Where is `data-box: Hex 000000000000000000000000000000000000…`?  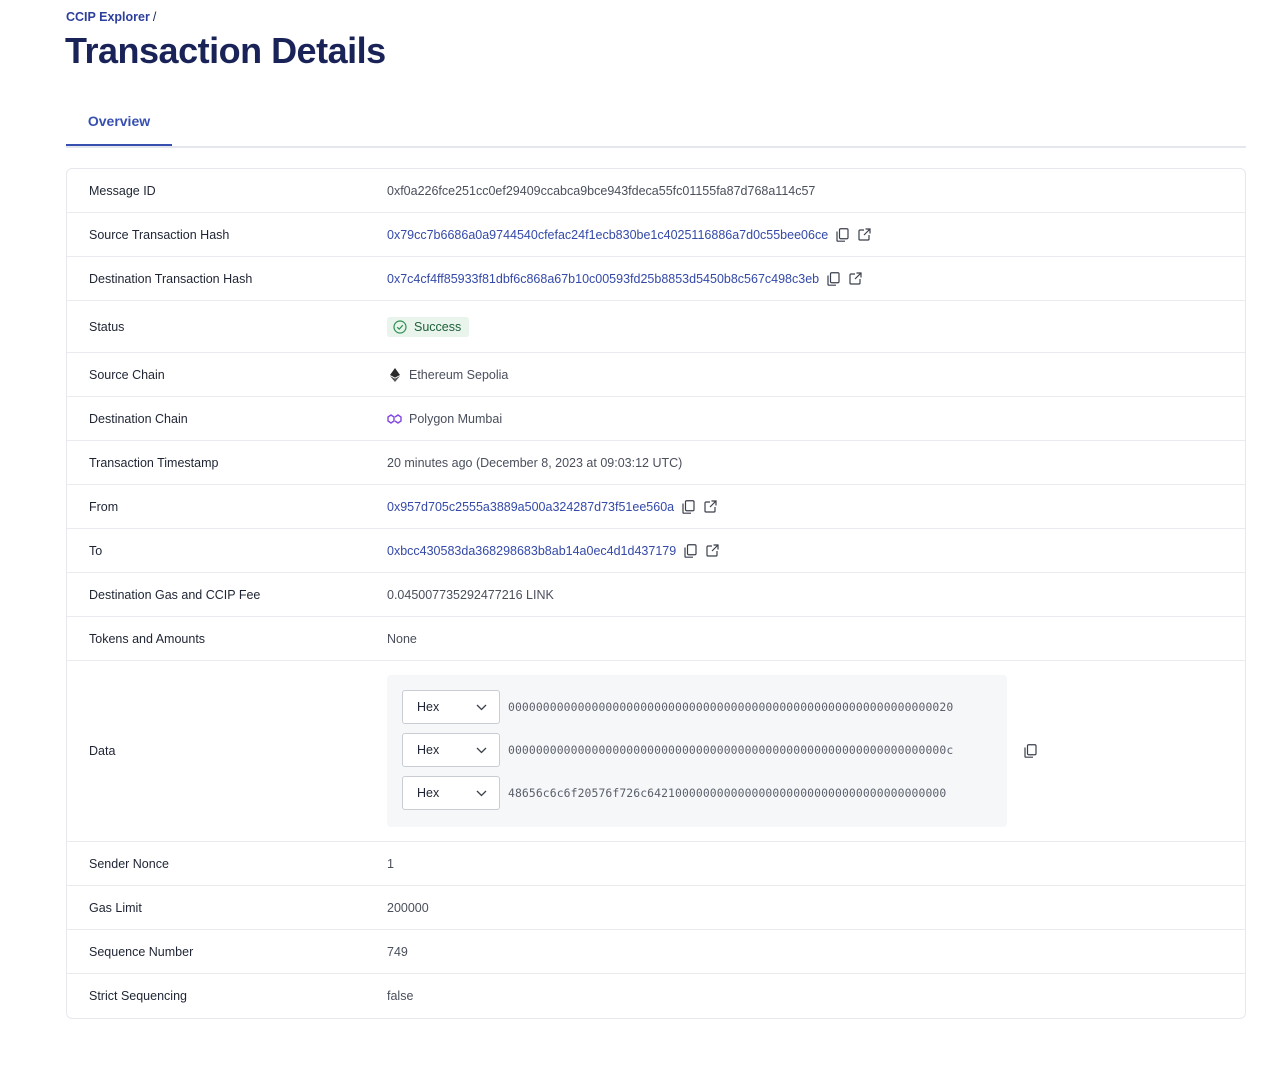 data-box: Hex 000000000000000000000000000000000000… is located at coordinates (697, 751).